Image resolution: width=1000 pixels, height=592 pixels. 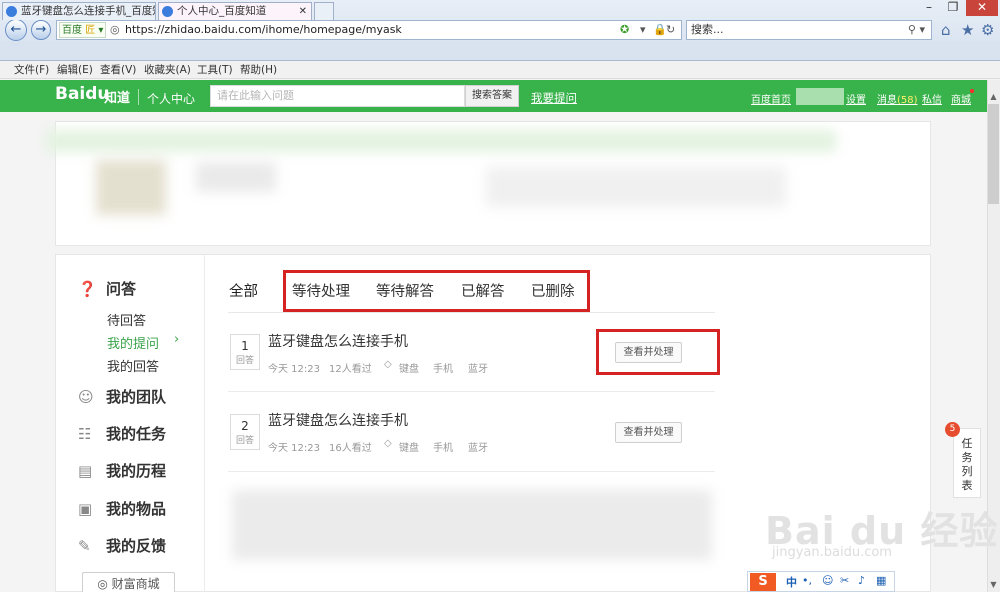 I want to click on question-search-input: 请在此输入问题, so click(x=337, y=96).